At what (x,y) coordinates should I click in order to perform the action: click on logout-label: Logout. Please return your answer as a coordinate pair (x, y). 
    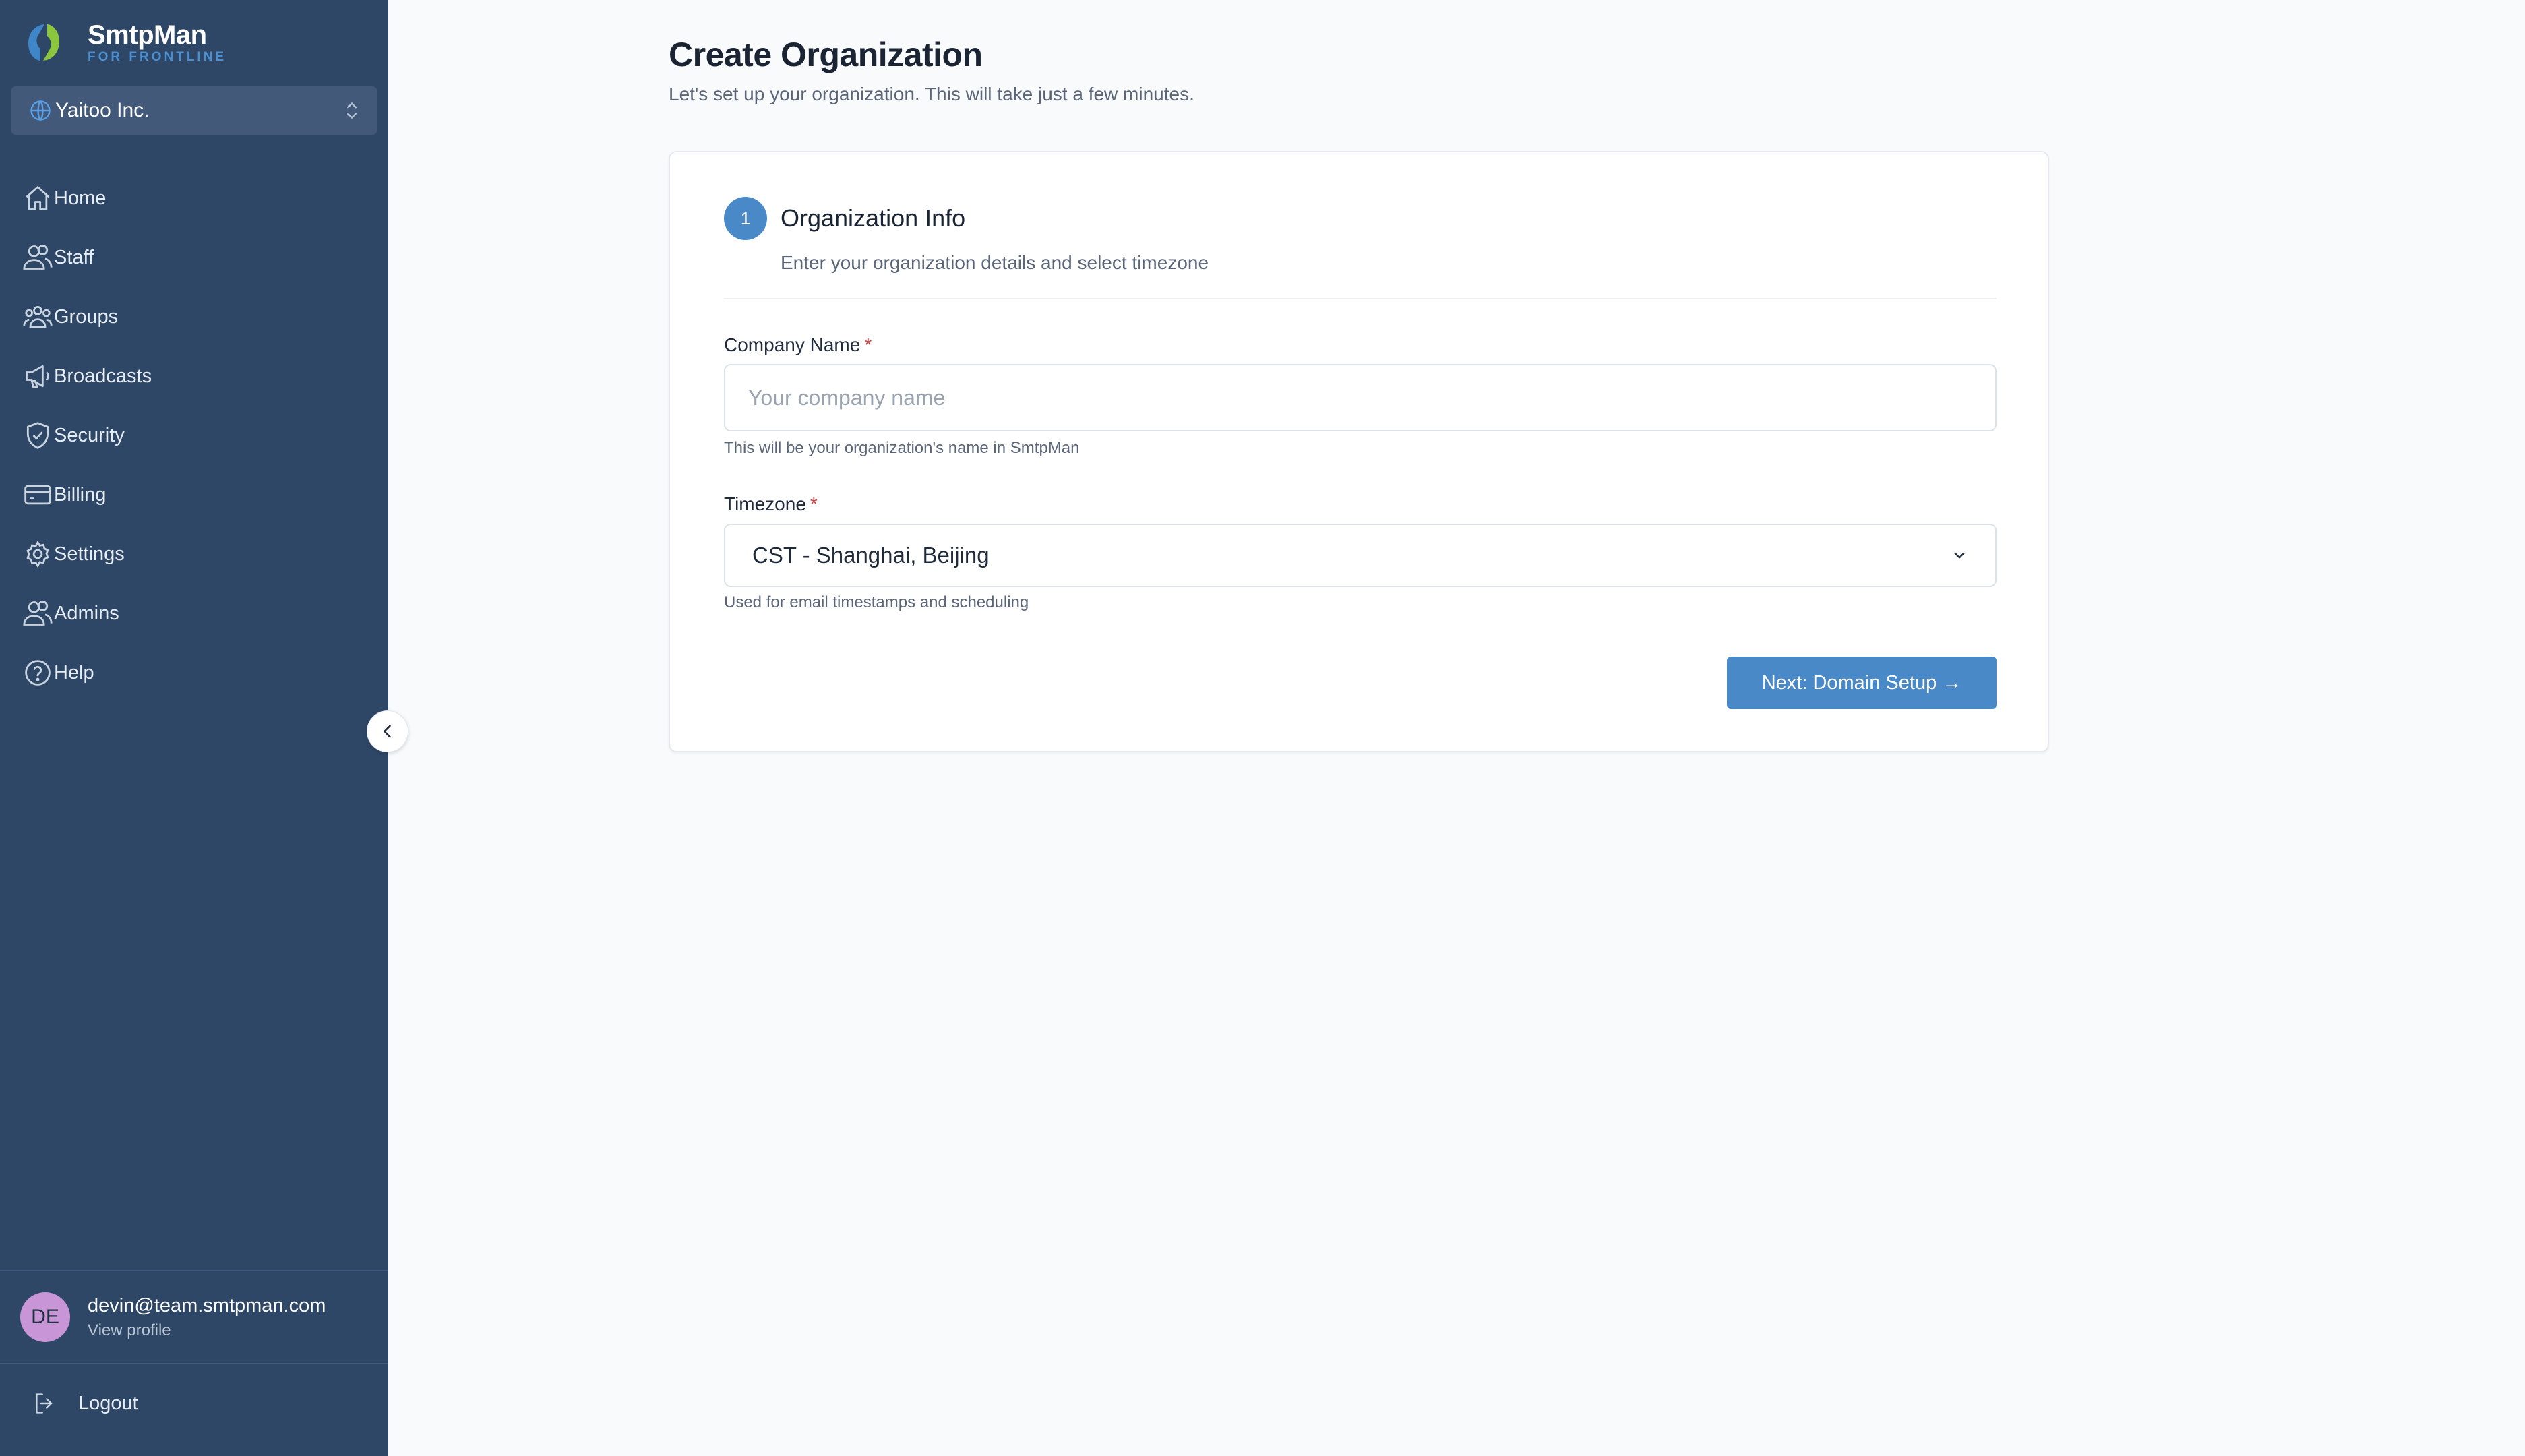
    Looking at the image, I should click on (108, 1403).